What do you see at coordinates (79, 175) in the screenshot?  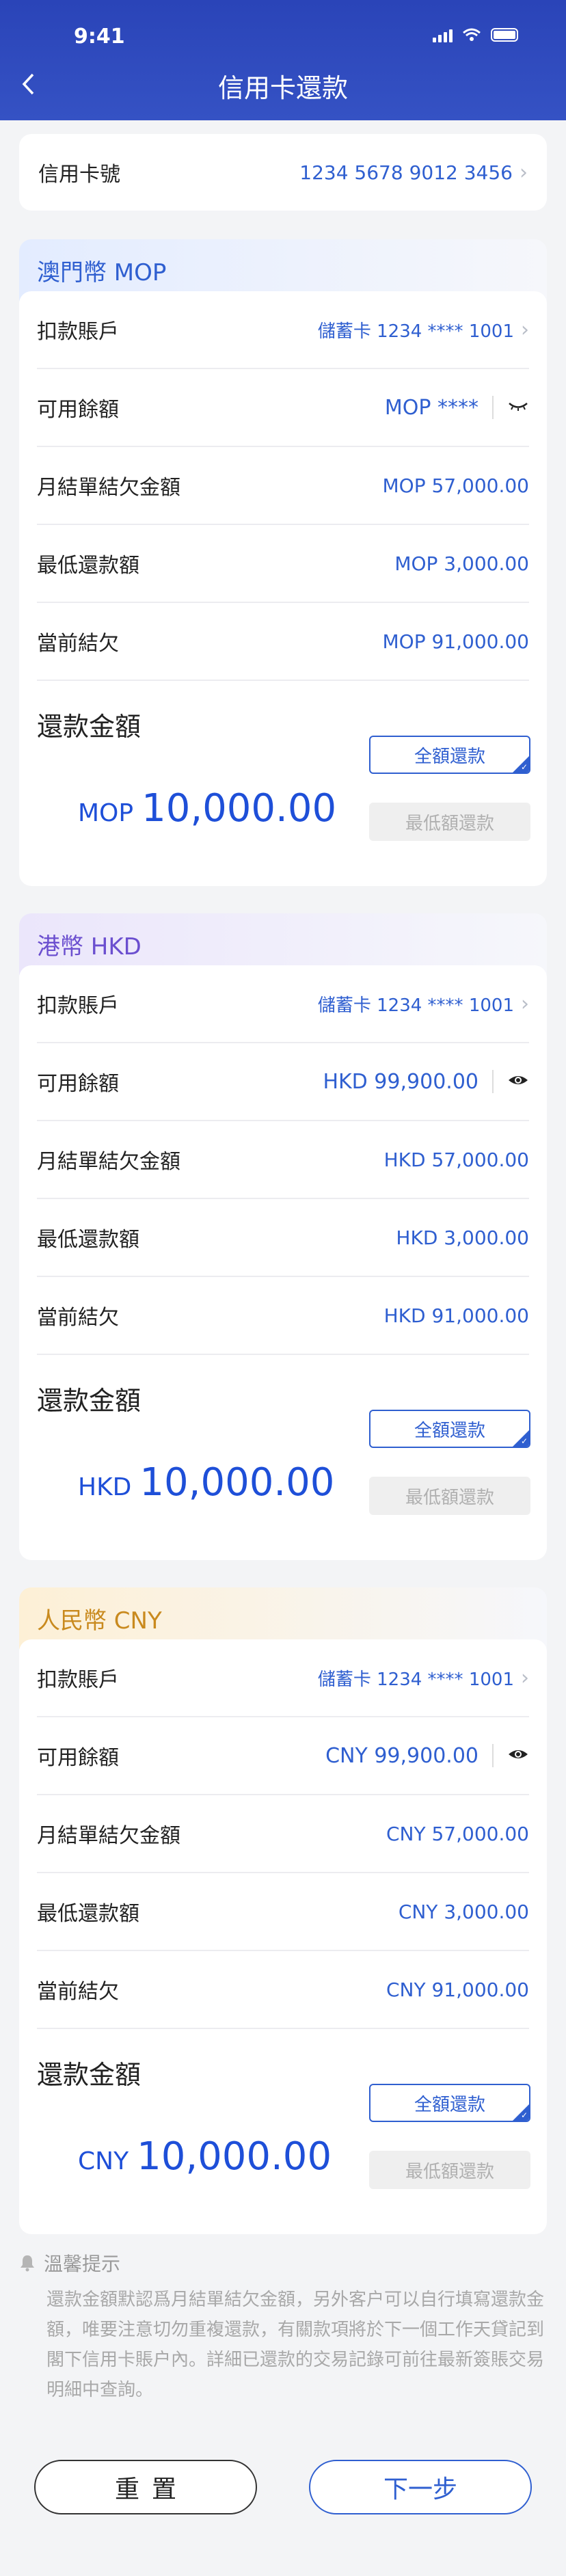 I see `card-number-label: 信用卡號` at bounding box center [79, 175].